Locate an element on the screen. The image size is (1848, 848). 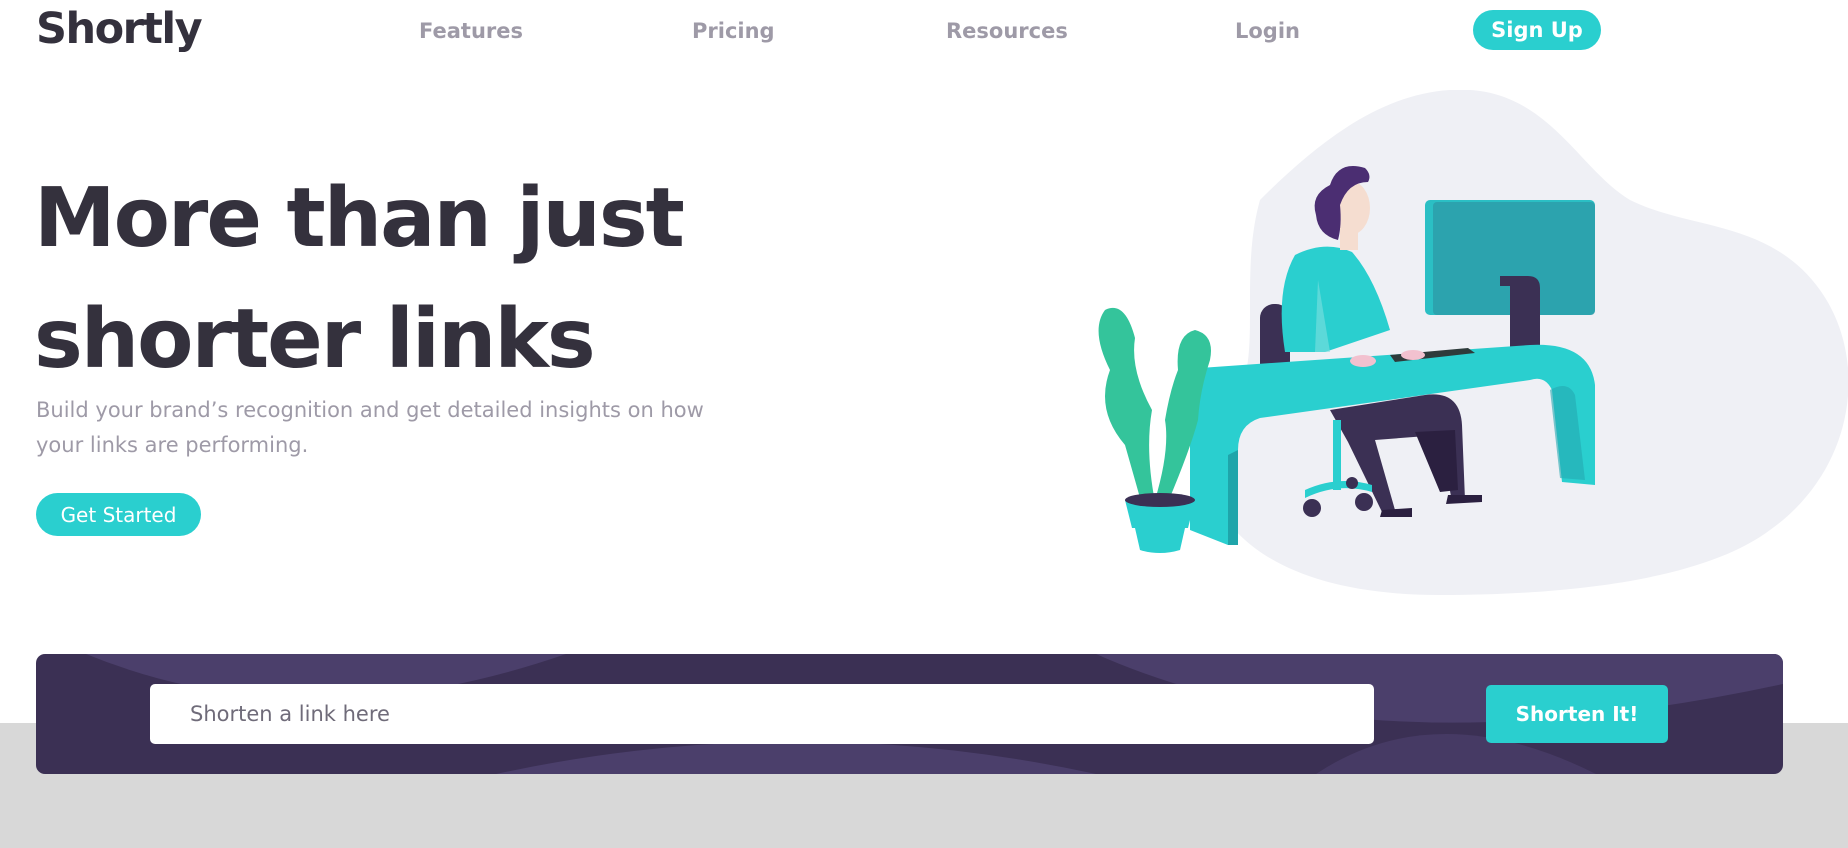
shorten-panel: Shorten It! is located at coordinates (909, 714).